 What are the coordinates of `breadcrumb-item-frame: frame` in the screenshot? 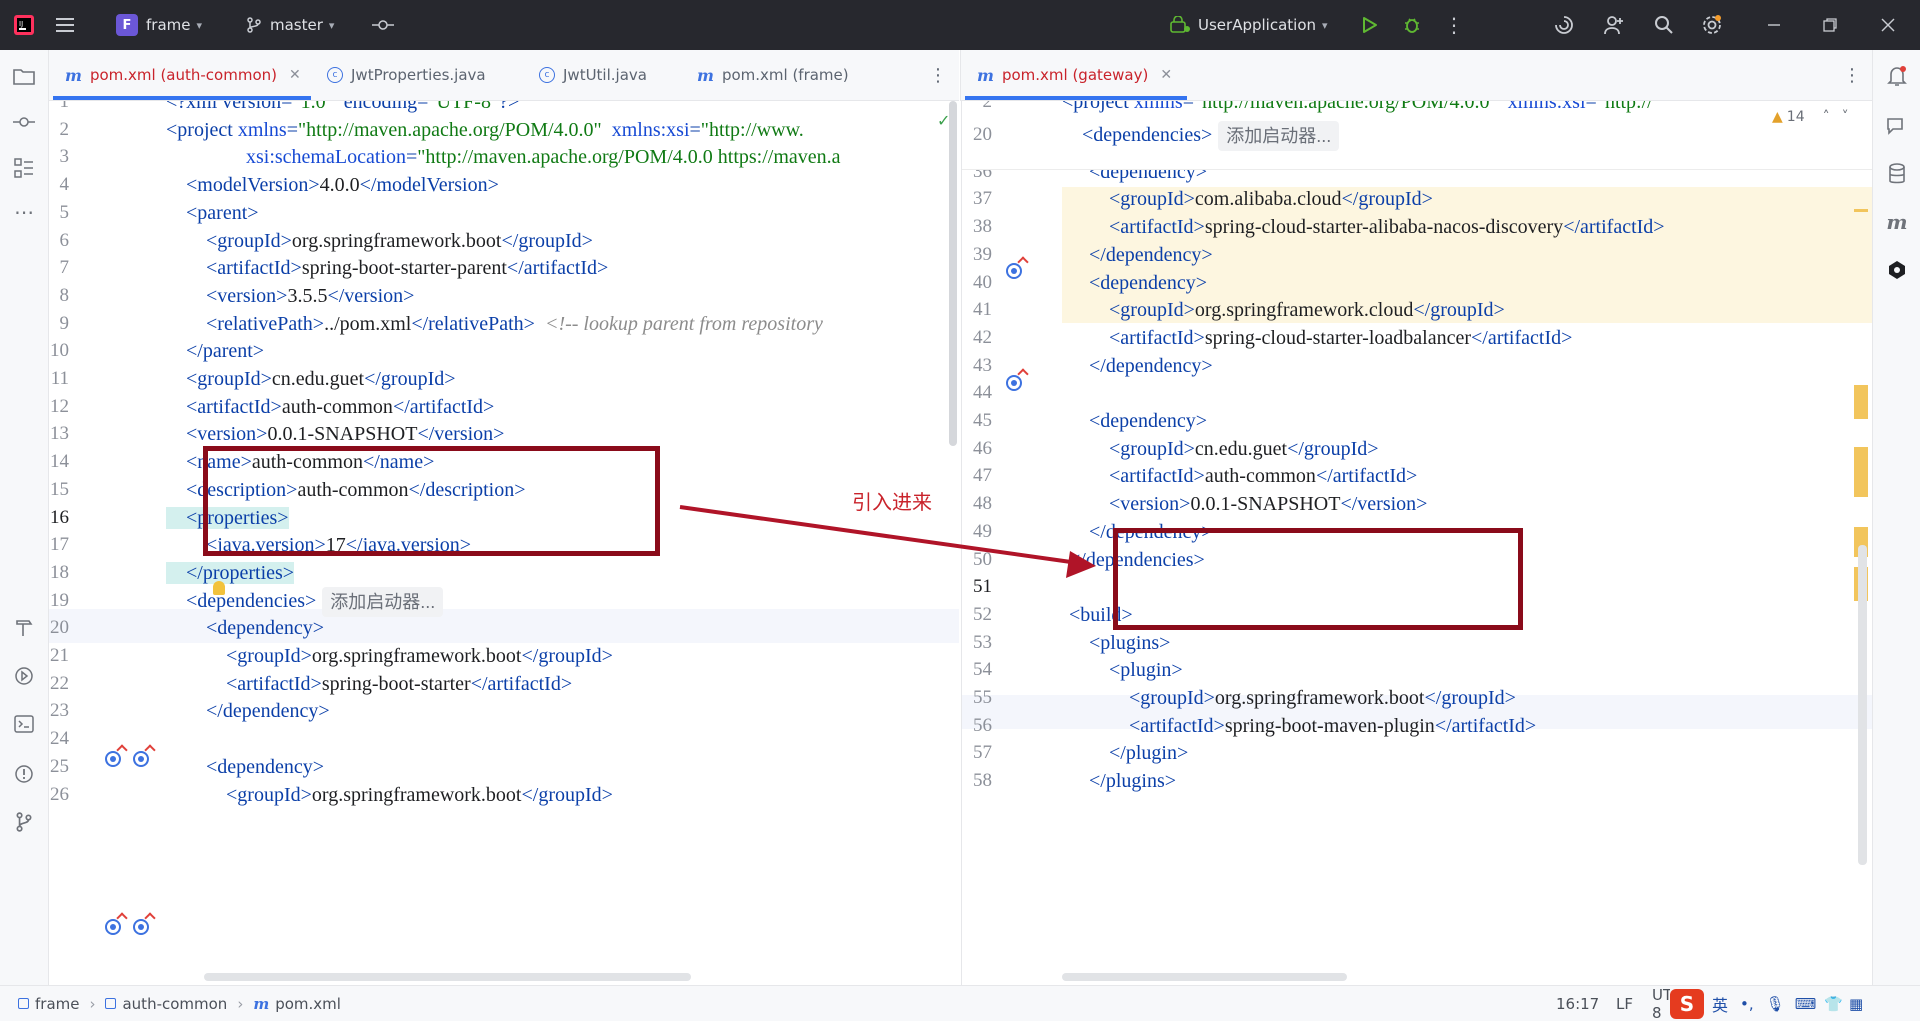 It's located at (57, 1004).